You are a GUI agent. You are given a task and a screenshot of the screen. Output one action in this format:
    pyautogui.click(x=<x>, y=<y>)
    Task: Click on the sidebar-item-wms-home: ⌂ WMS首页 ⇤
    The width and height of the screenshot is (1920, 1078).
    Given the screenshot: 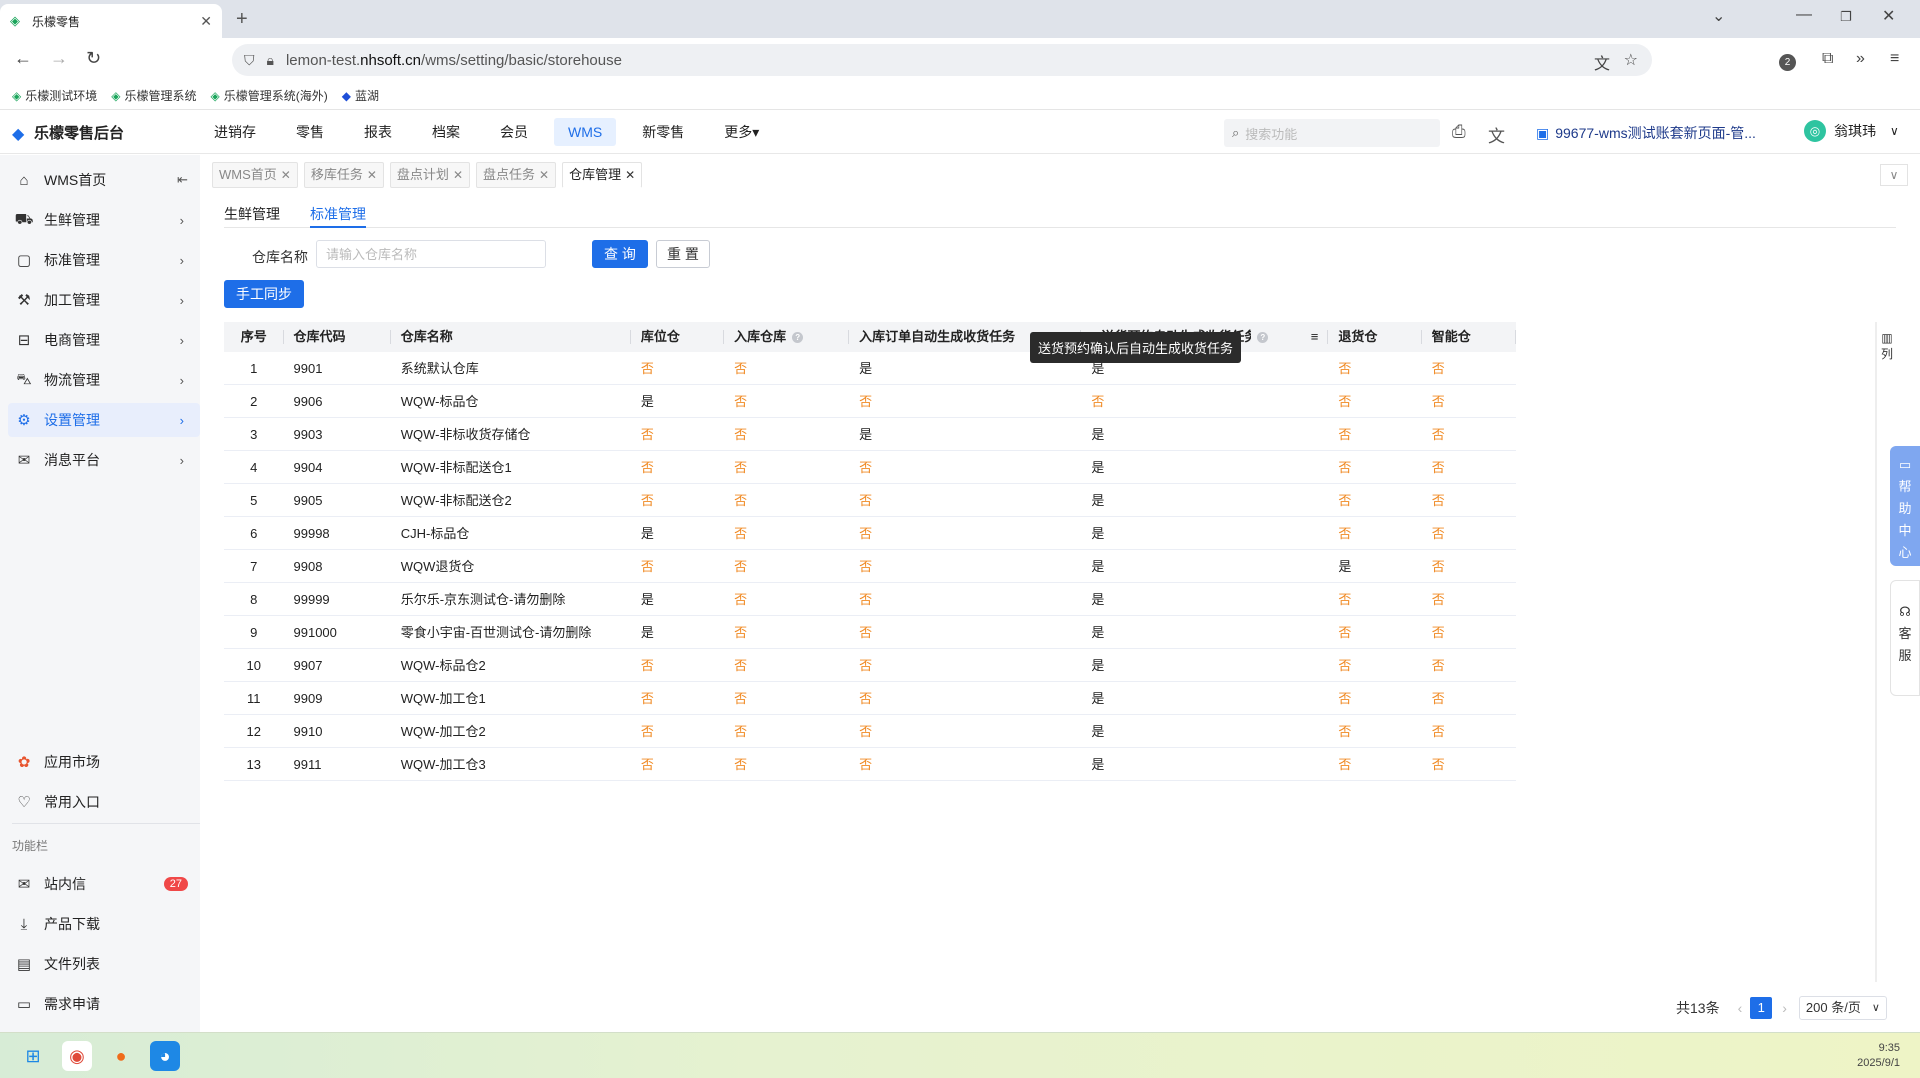 What is the action you would take?
    pyautogui.click(x=104, y=180)
    